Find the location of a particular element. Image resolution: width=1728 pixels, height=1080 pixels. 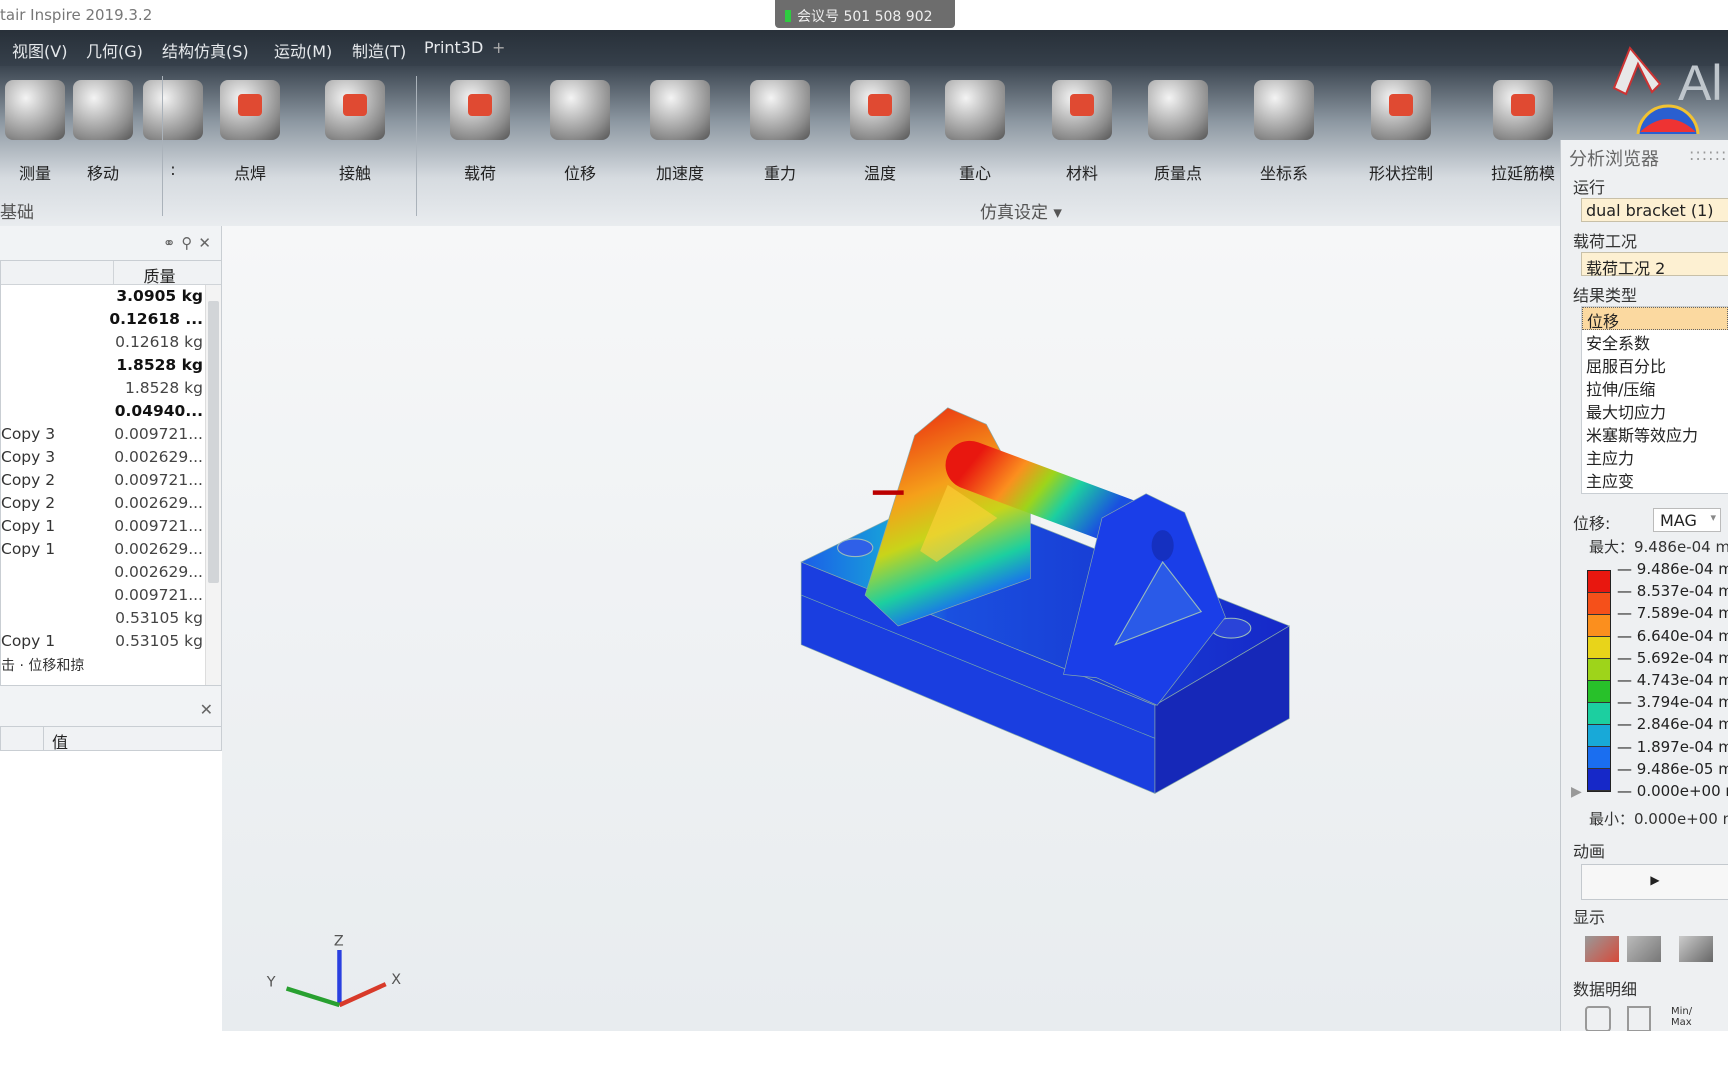

result-type-item: 米塞斯等效应力 is located at coordinates (1655, 433).